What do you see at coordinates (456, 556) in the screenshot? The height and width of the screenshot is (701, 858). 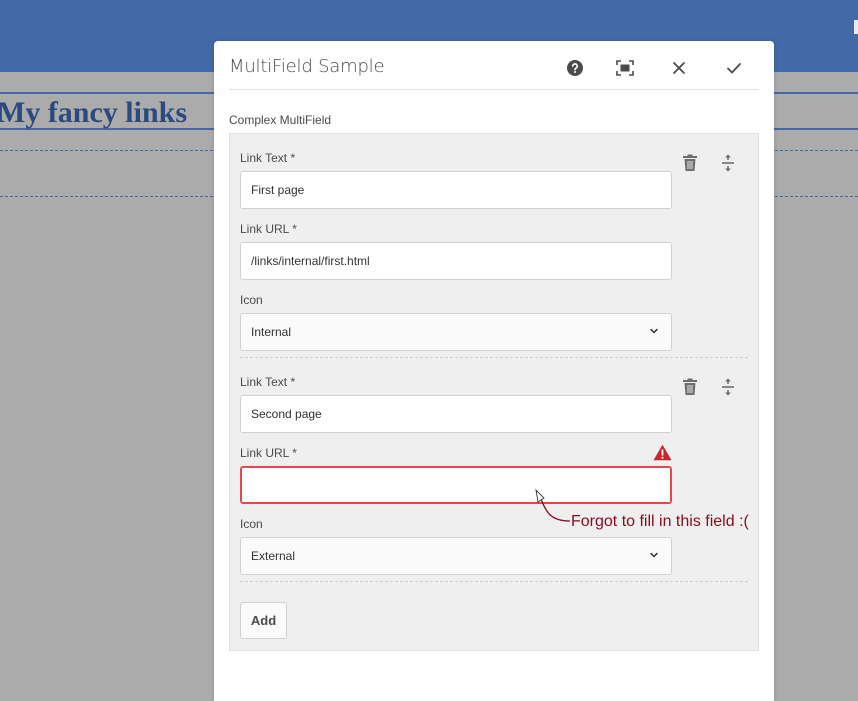 I see `icon-select: External` at bounding box center [456, 556].